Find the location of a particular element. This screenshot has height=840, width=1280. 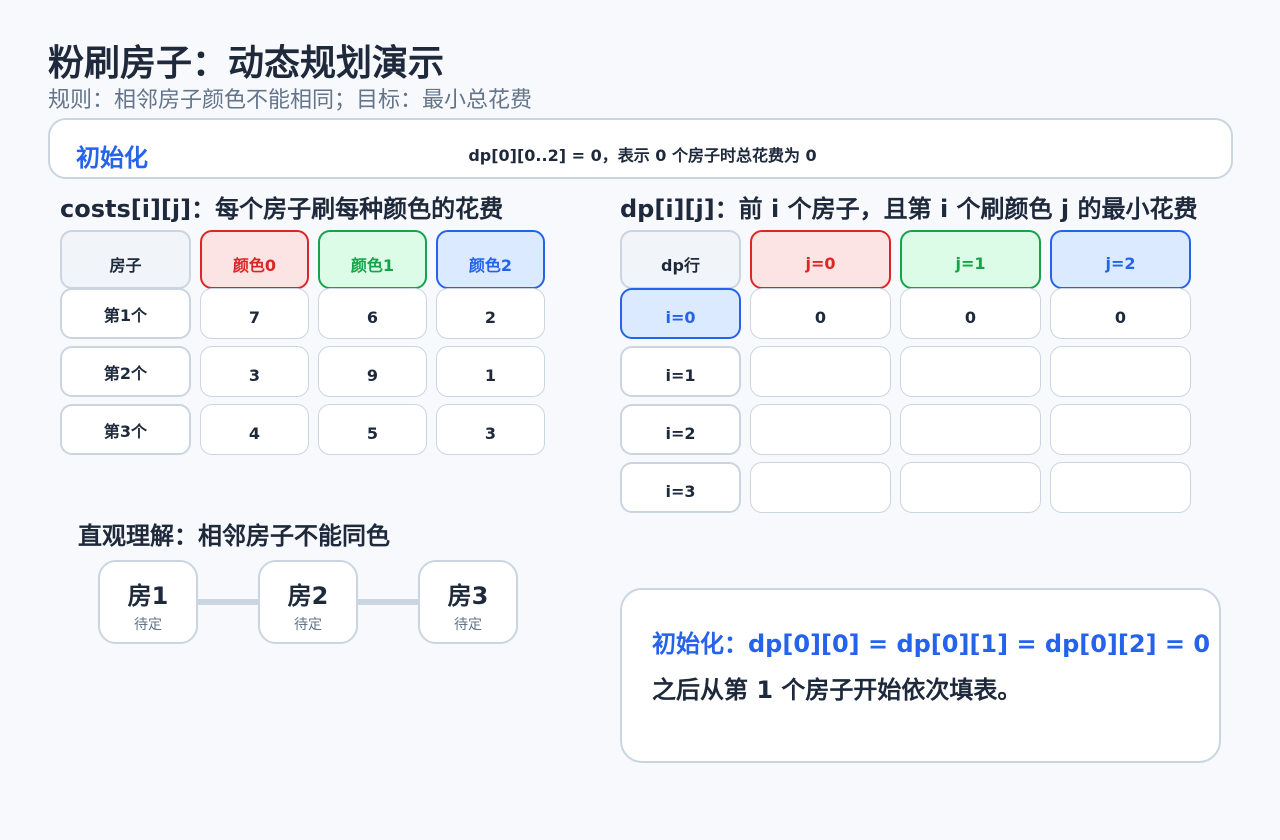

dp-row-header-2: i=2 is located at coordinates (680, 429).